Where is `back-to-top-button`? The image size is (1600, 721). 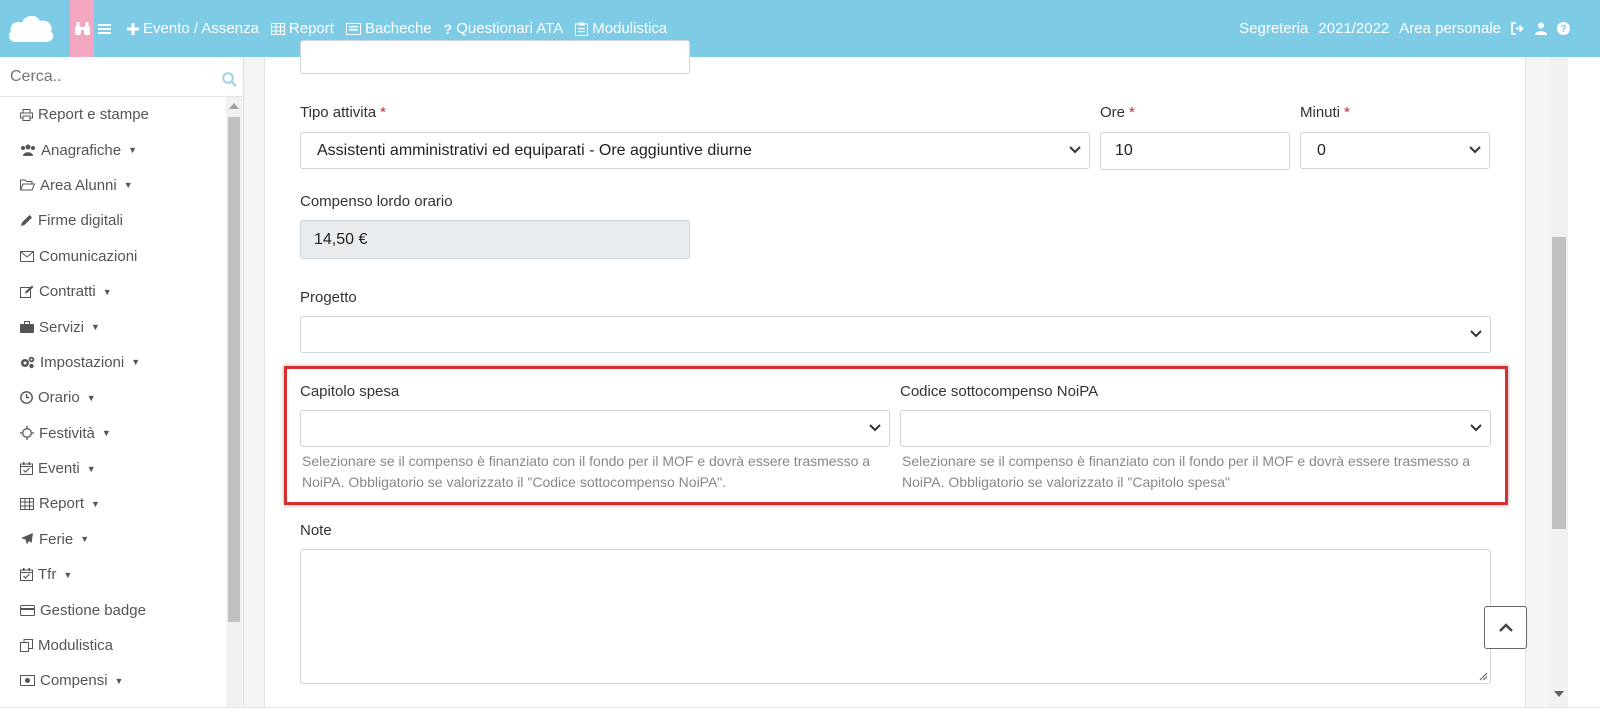 back-to-top-button is located at coordinates (1505, 627).